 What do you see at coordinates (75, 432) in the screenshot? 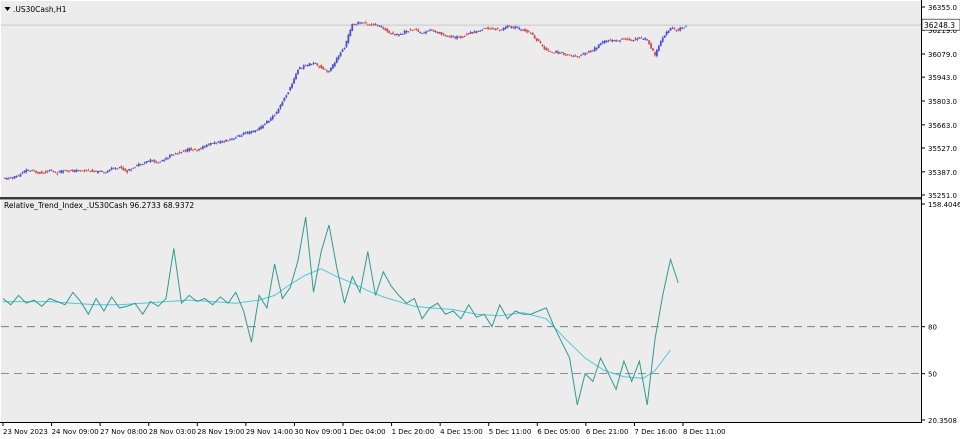
I see `time-tick-label: 24 Nov 09:00` at bounding box center [75, 432].